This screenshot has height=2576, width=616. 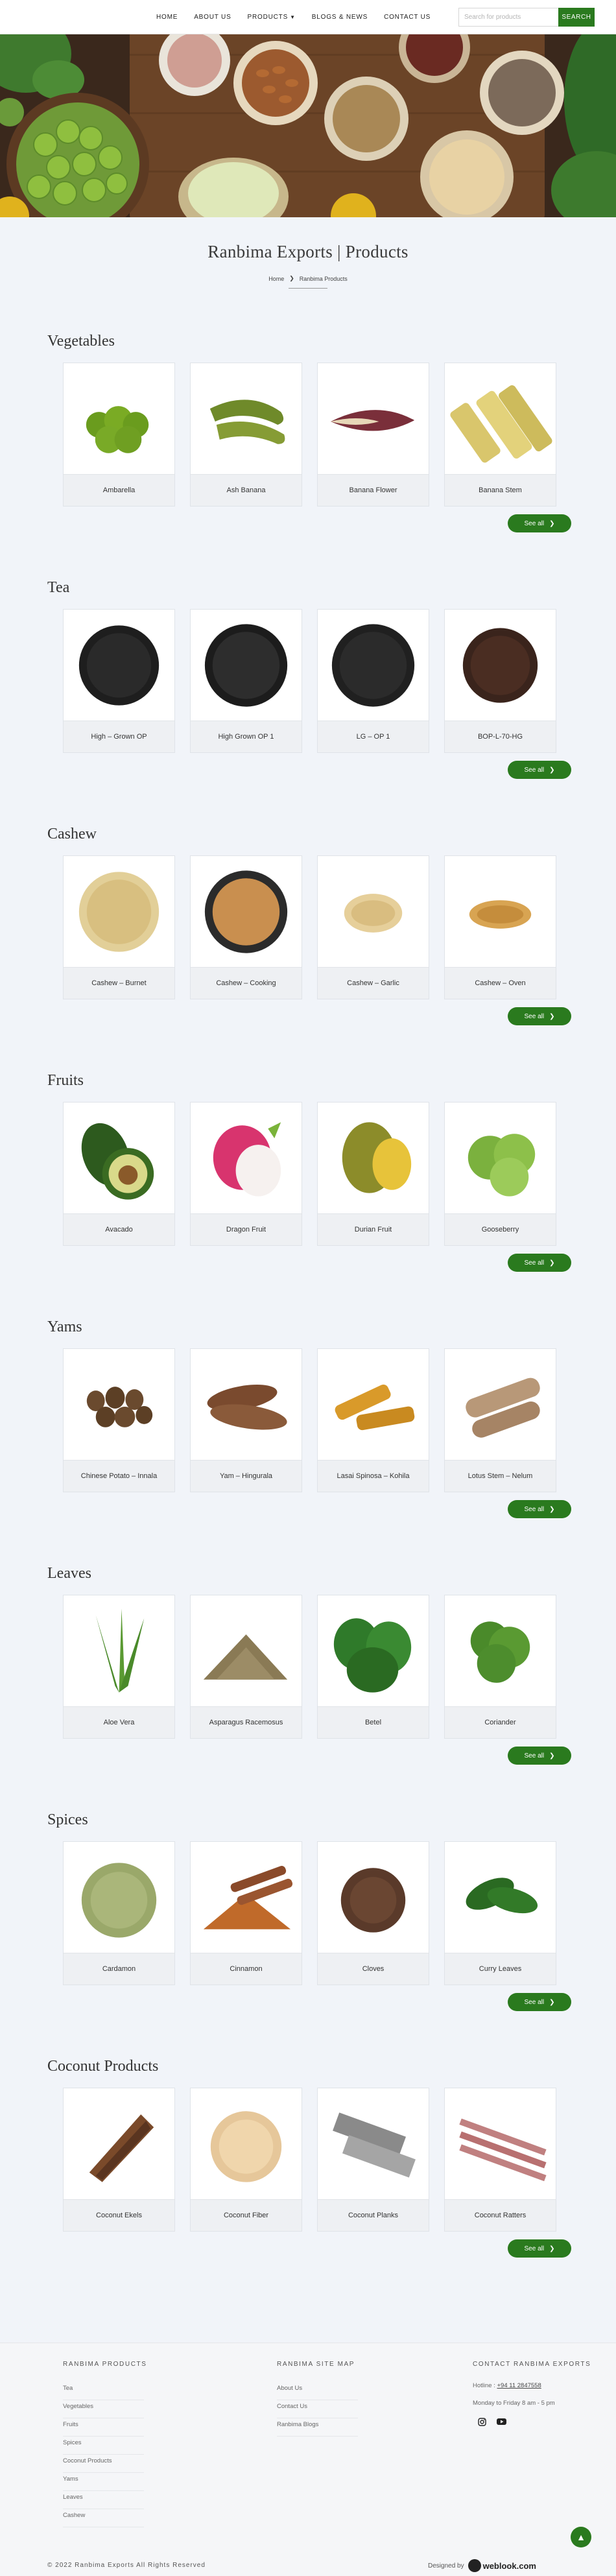 I want to click on footer-link: Yams, so click(x=103, y=2482).